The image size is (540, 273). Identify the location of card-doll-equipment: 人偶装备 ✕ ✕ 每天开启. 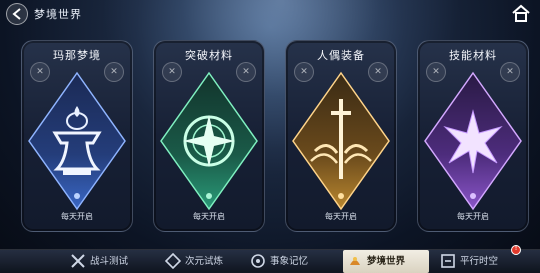
(341, 136).